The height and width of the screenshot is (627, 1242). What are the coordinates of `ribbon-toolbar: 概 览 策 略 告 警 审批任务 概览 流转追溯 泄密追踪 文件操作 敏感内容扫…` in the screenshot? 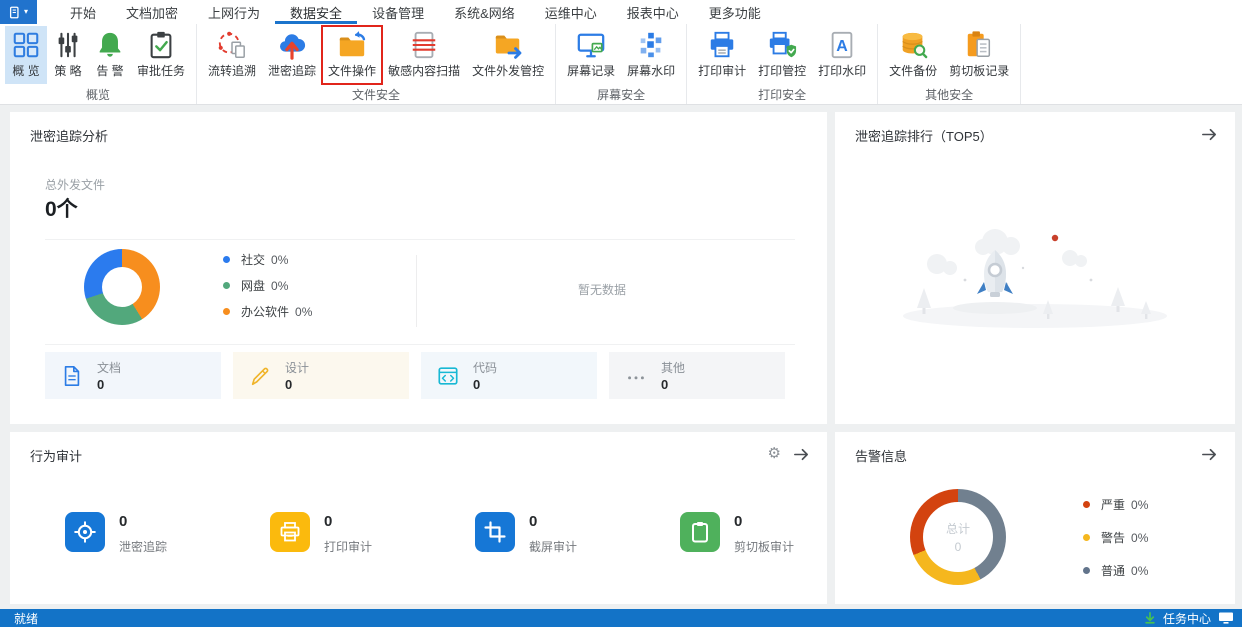 It's located at (621, 64).